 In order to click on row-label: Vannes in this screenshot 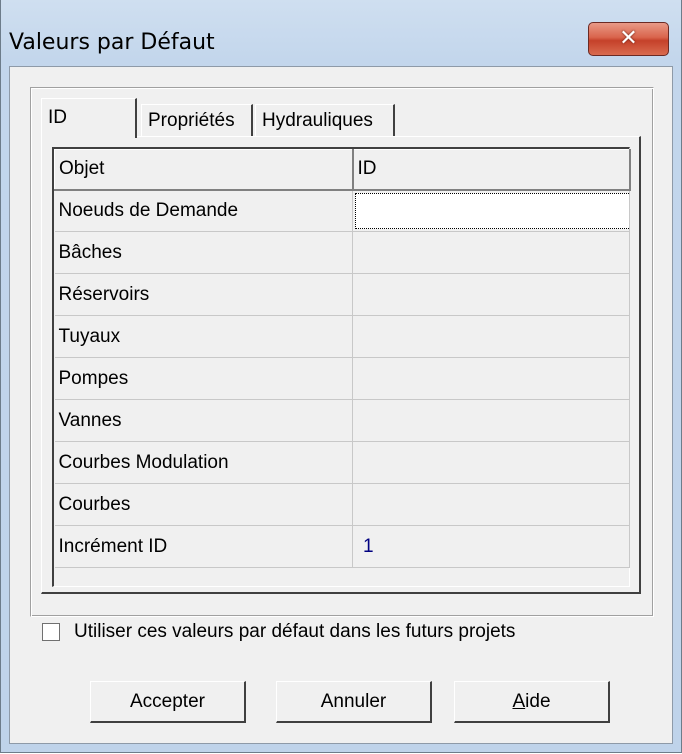, I will do `click(203, 420)`.